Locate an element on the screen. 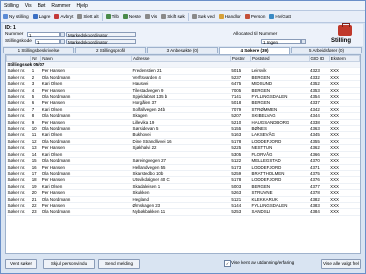 This screenshot has width=366, height=274. switch-icon is located at coordinates (164, 16).